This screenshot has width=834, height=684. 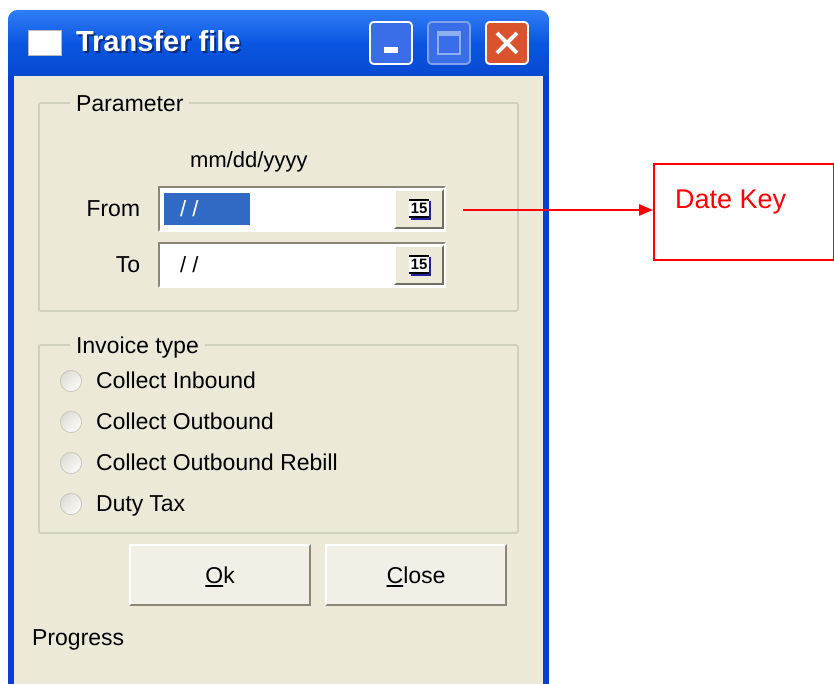 What do you see at coordinates (137, 345) in the screenshot?
I see `group-legend: Invoice type` at bounding box center [137, 345].